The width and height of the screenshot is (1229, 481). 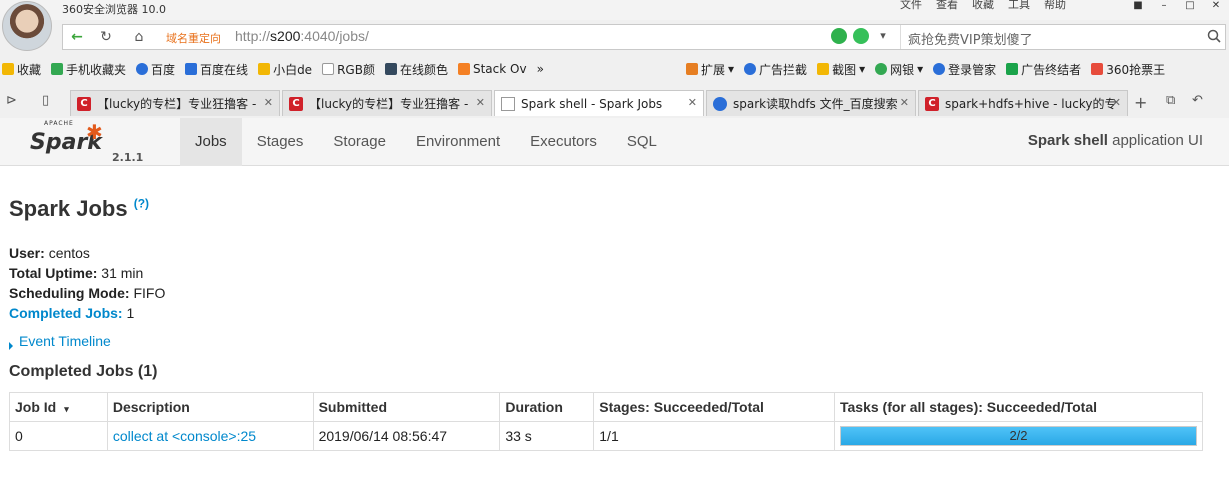 What do you see at coordinates (540, 69) in the screenshot?
I see `more-bookmarks-icon: »` at bounding box center [540, 69].